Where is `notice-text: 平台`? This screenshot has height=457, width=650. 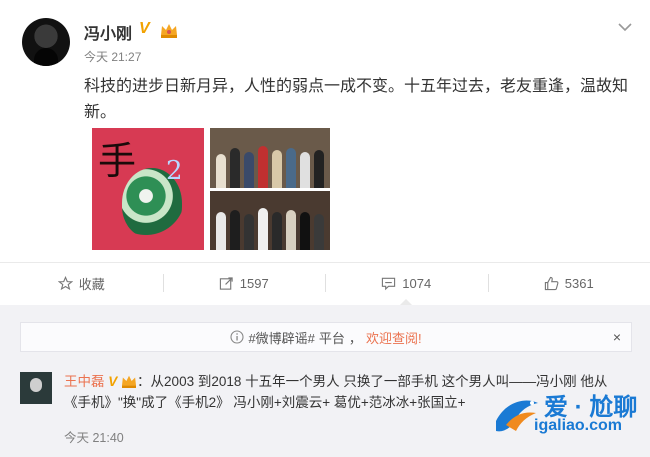
notice-text: 平台 is located at coordinates (331, 338).